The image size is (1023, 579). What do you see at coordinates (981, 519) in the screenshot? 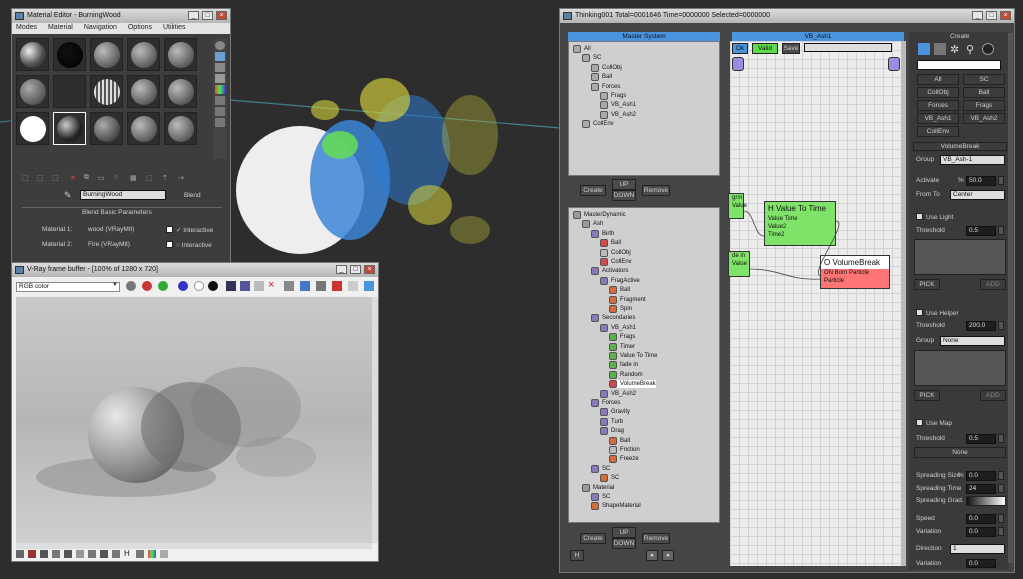
I see `speed-spinner: 0.0` at bounding box center [981, 519].